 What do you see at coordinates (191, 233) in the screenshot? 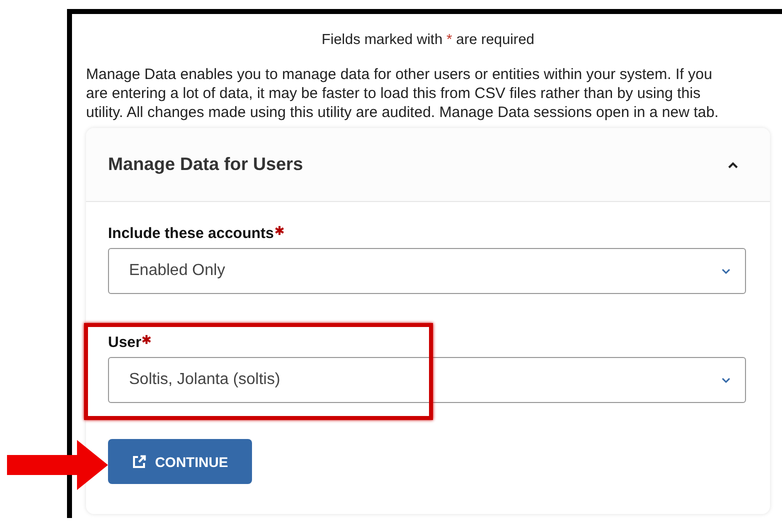
I see `field-label: Include these accounts` at bounding box center [191, 233].